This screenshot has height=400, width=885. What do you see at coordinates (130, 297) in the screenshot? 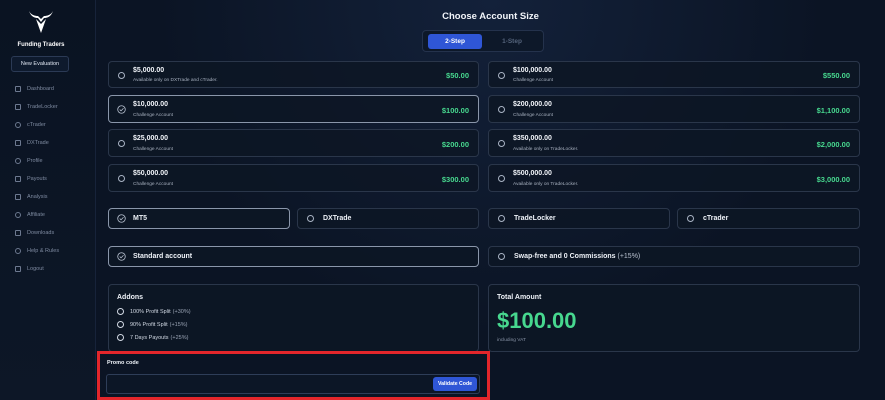
I see `addons-title: Addons` at bounding box center [130, 297].